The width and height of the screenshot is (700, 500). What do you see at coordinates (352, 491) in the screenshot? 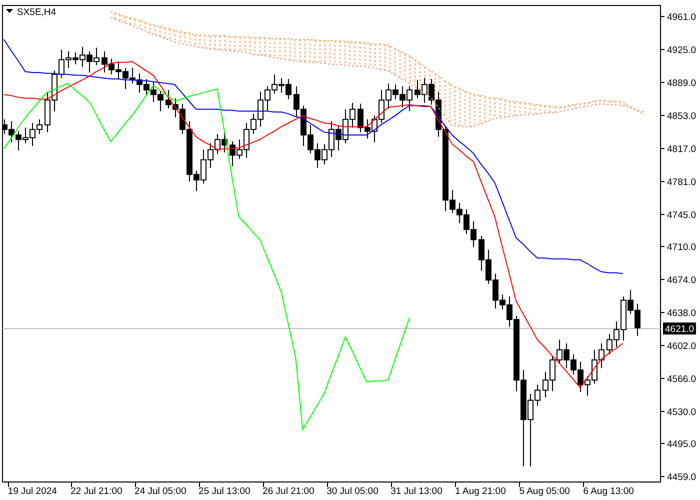
I see `time-axis-label: 30 Jul 05:00` at bounding box center [352, 491].